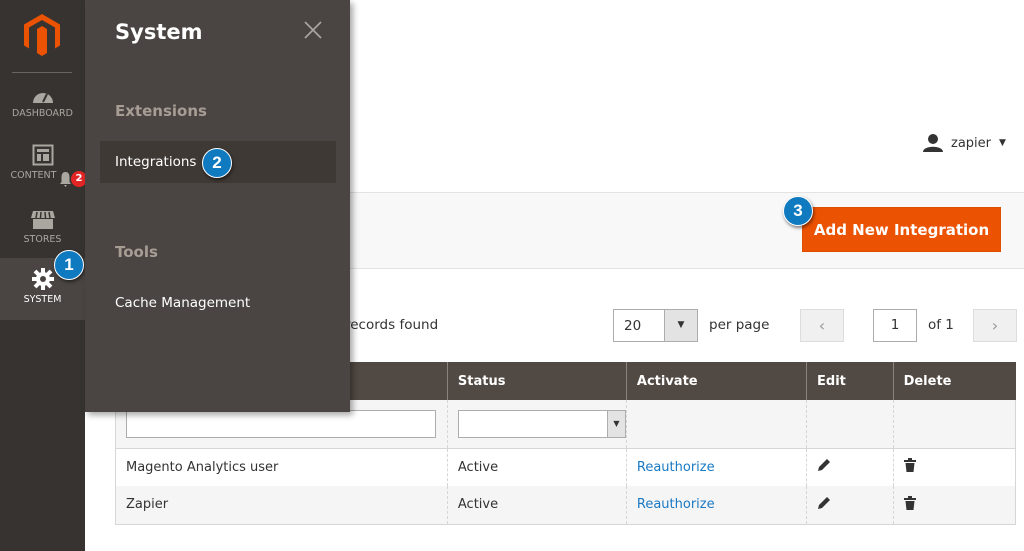 The width and height of the screenshot is (1024, 551). Describe the element at coordinates (392, 325) in the screenshot. I see `records-count: records found` at that location.